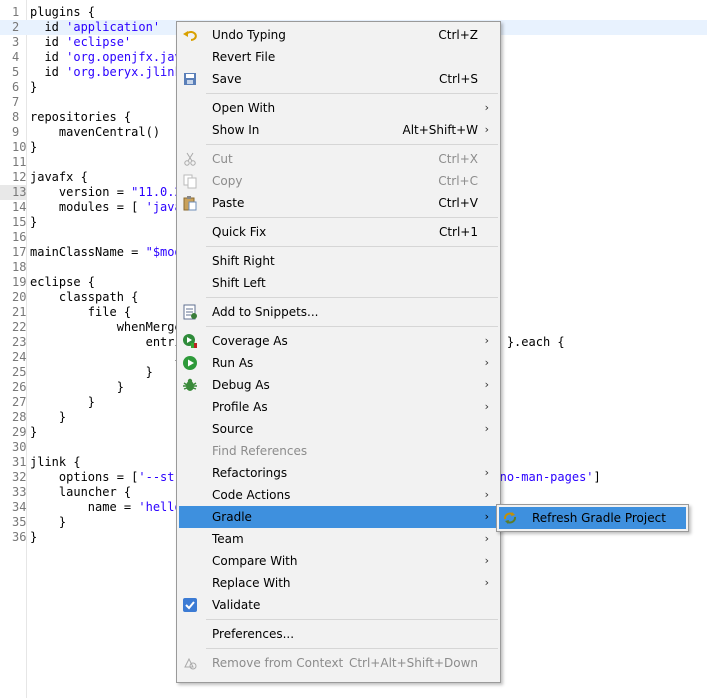 The image size is (707, 698). Describe the element at coordinates (255, 561) in the screenshot. I see `menu-item-label: Compare With` at that location.